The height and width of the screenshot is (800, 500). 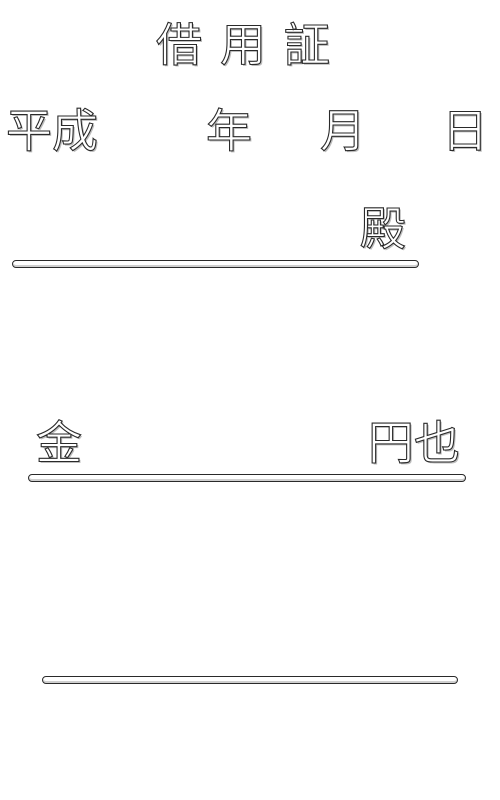 I want to click on date-era: 平成, so click(x=51, y=131).